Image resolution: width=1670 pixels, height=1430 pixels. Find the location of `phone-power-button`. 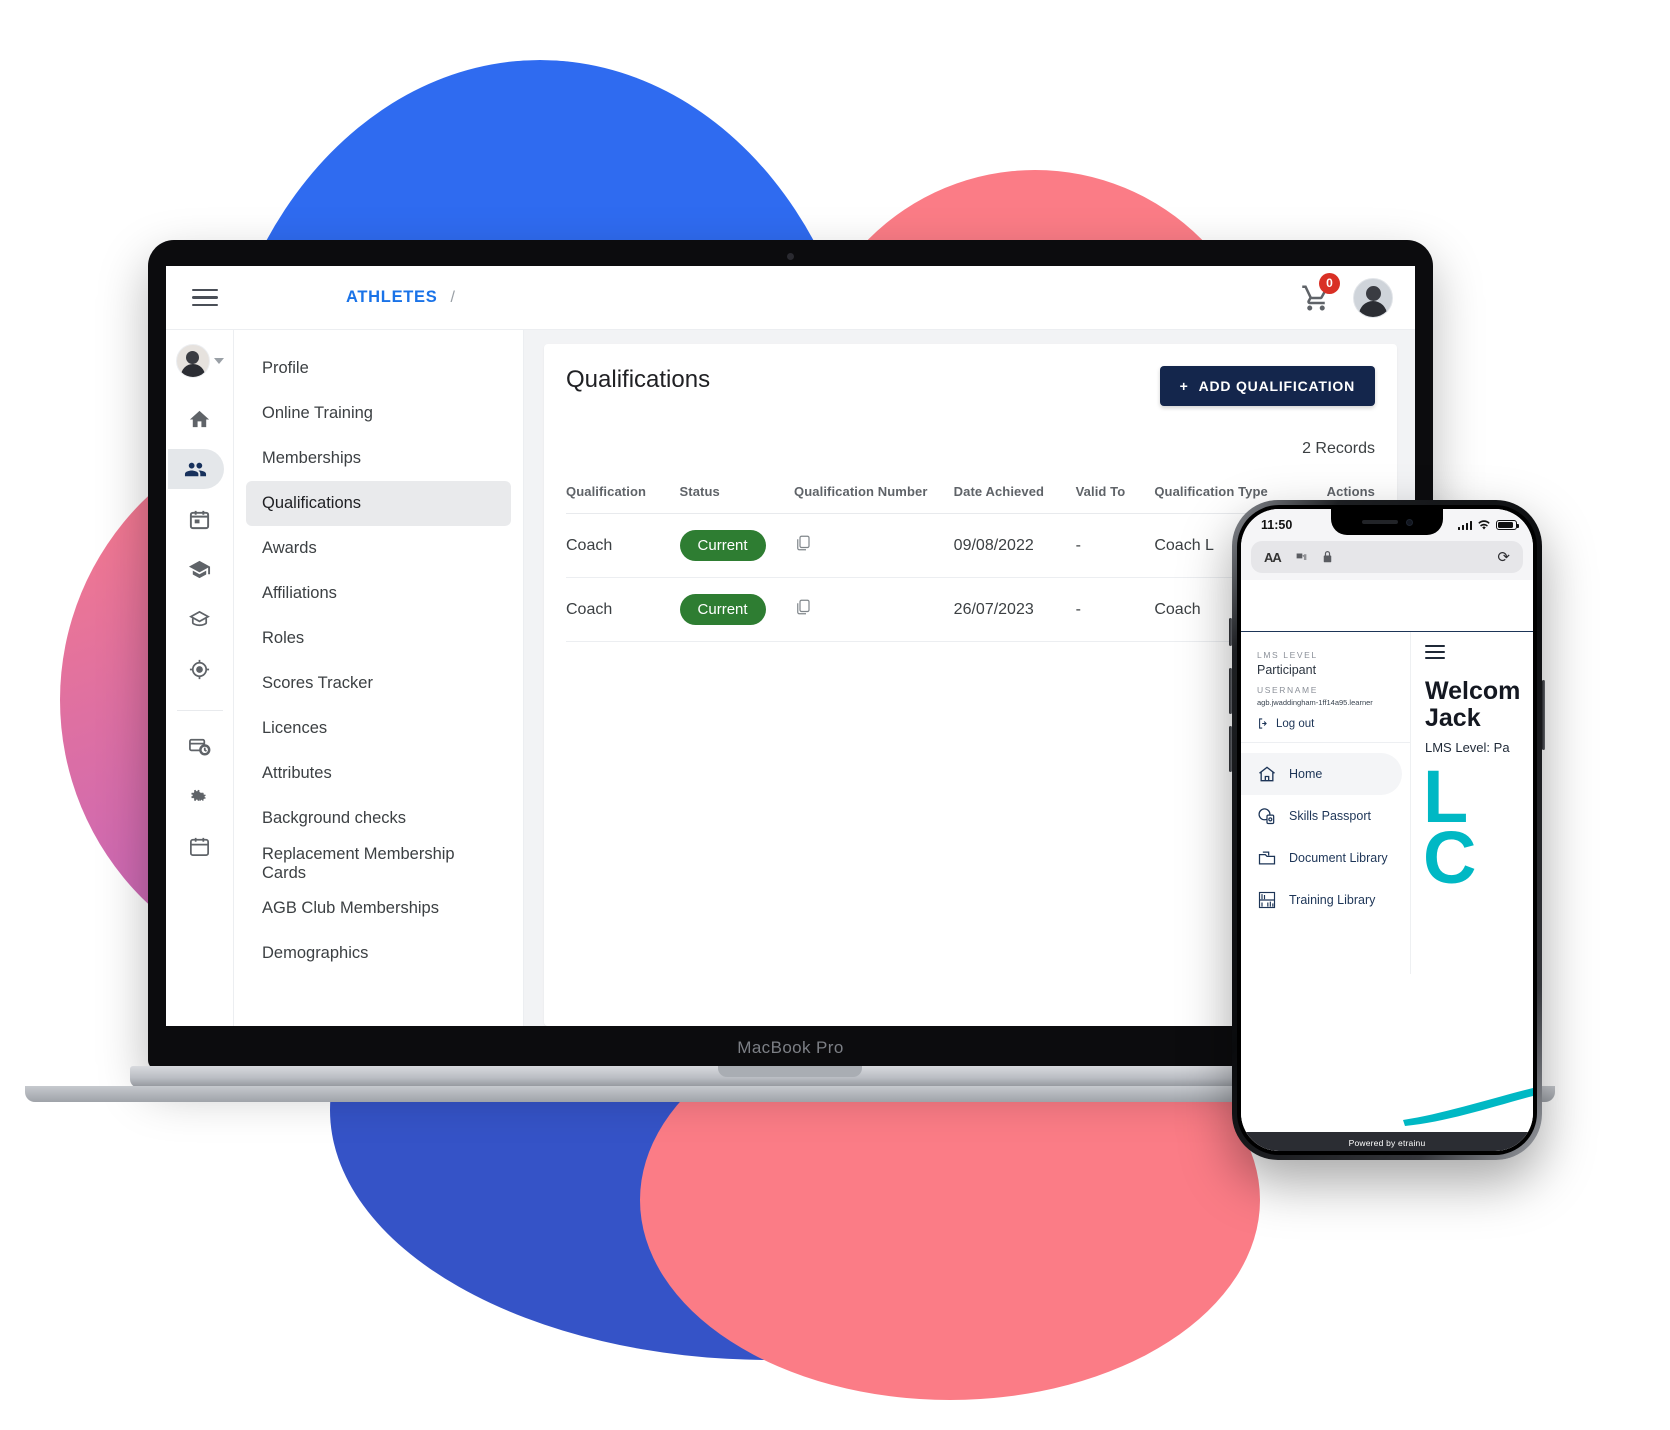

phone-power-button is located at coordinates (1543, 715).